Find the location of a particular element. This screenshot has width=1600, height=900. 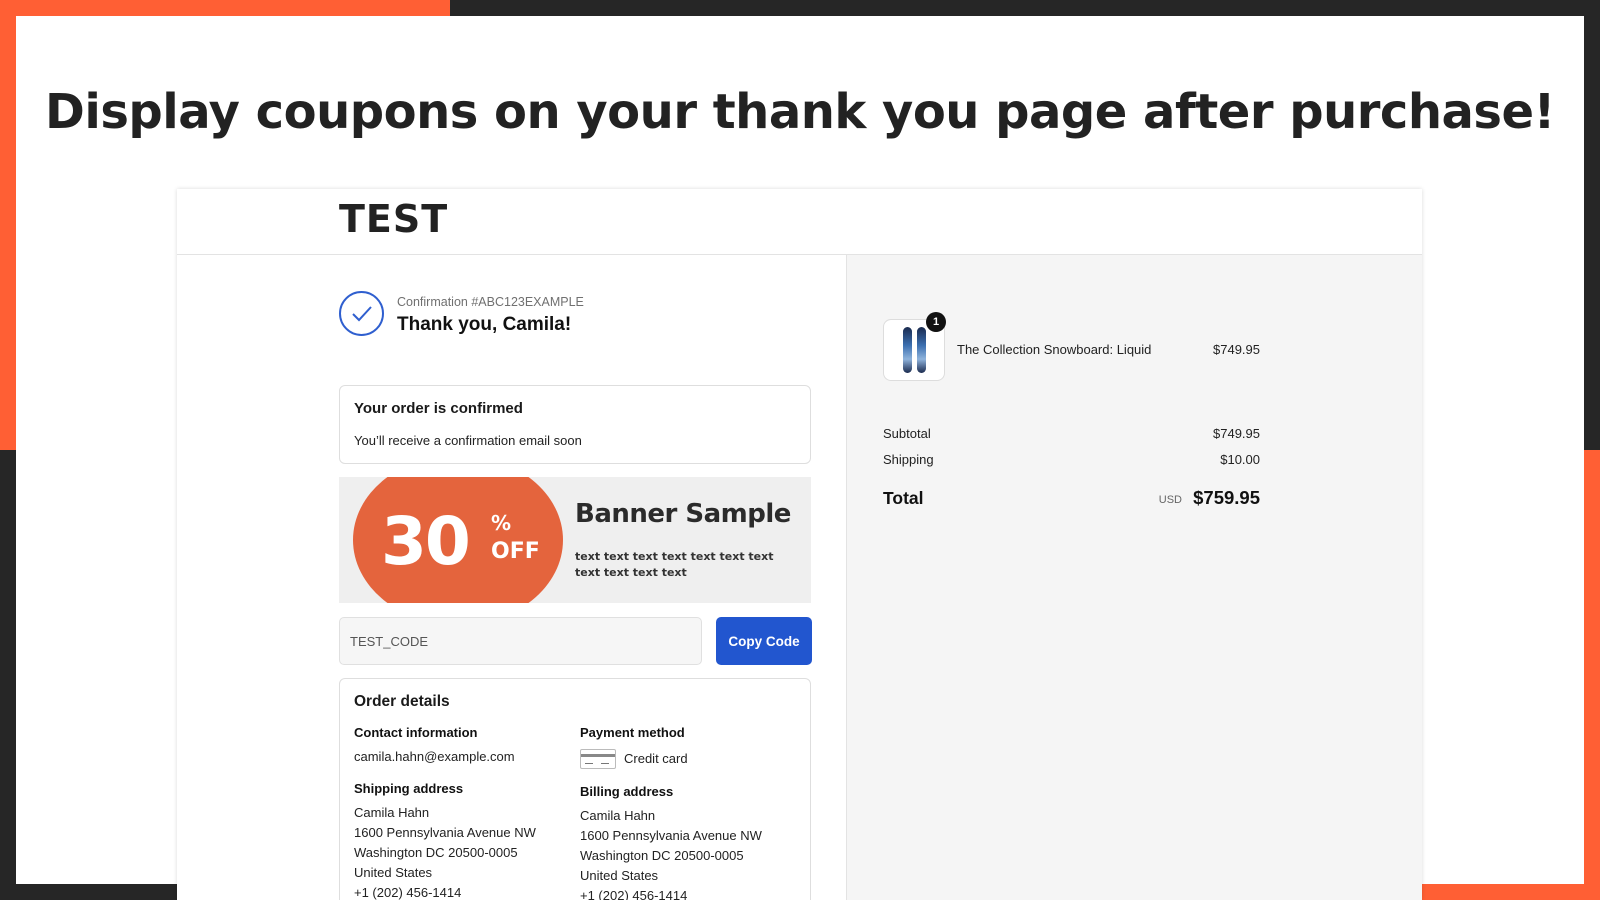

payment-method-label: Payment method is located at coordinates (632, 732).